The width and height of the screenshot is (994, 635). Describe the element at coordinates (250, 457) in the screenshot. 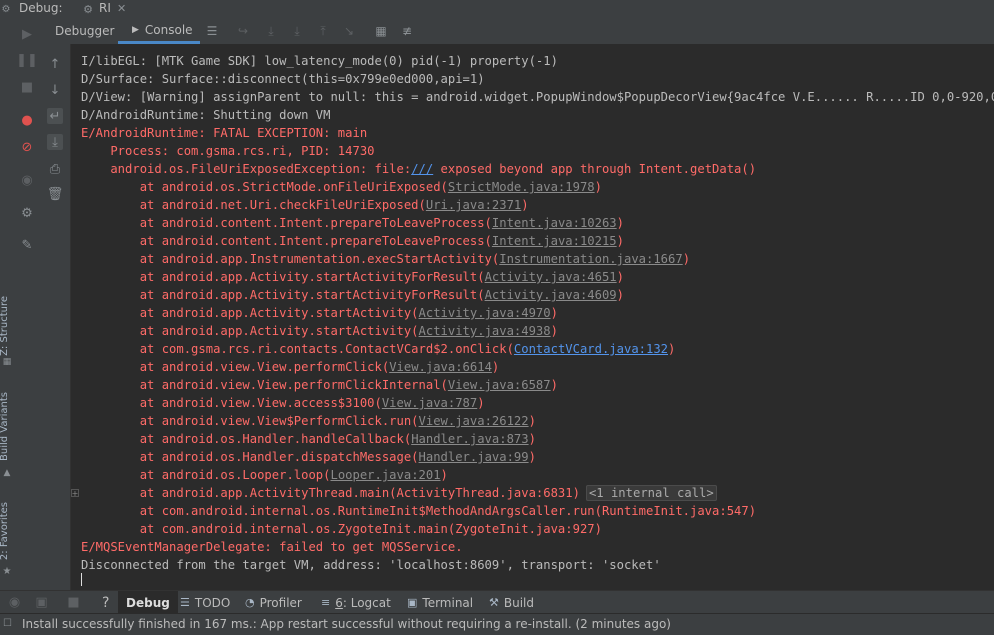

I see `console-text: at android.os.Handler.dispatchMessage(` at that location.